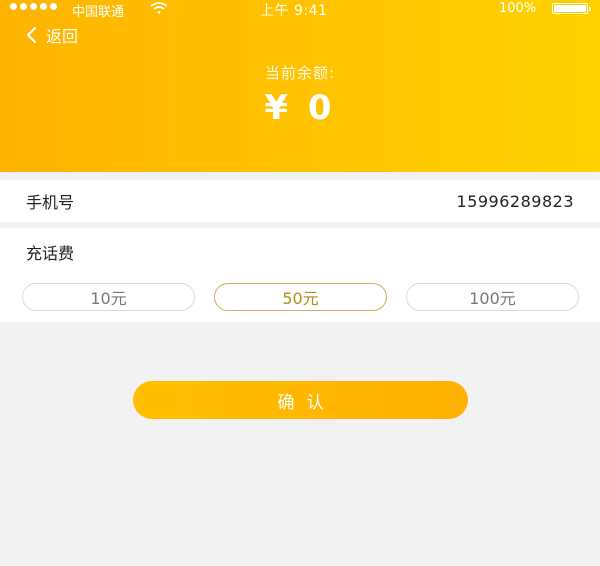 The width and height of the screenshot is (600, 566). Describe the element at coordinates (159, 8) in the screenshot. I see `wifi-icon` at that location.